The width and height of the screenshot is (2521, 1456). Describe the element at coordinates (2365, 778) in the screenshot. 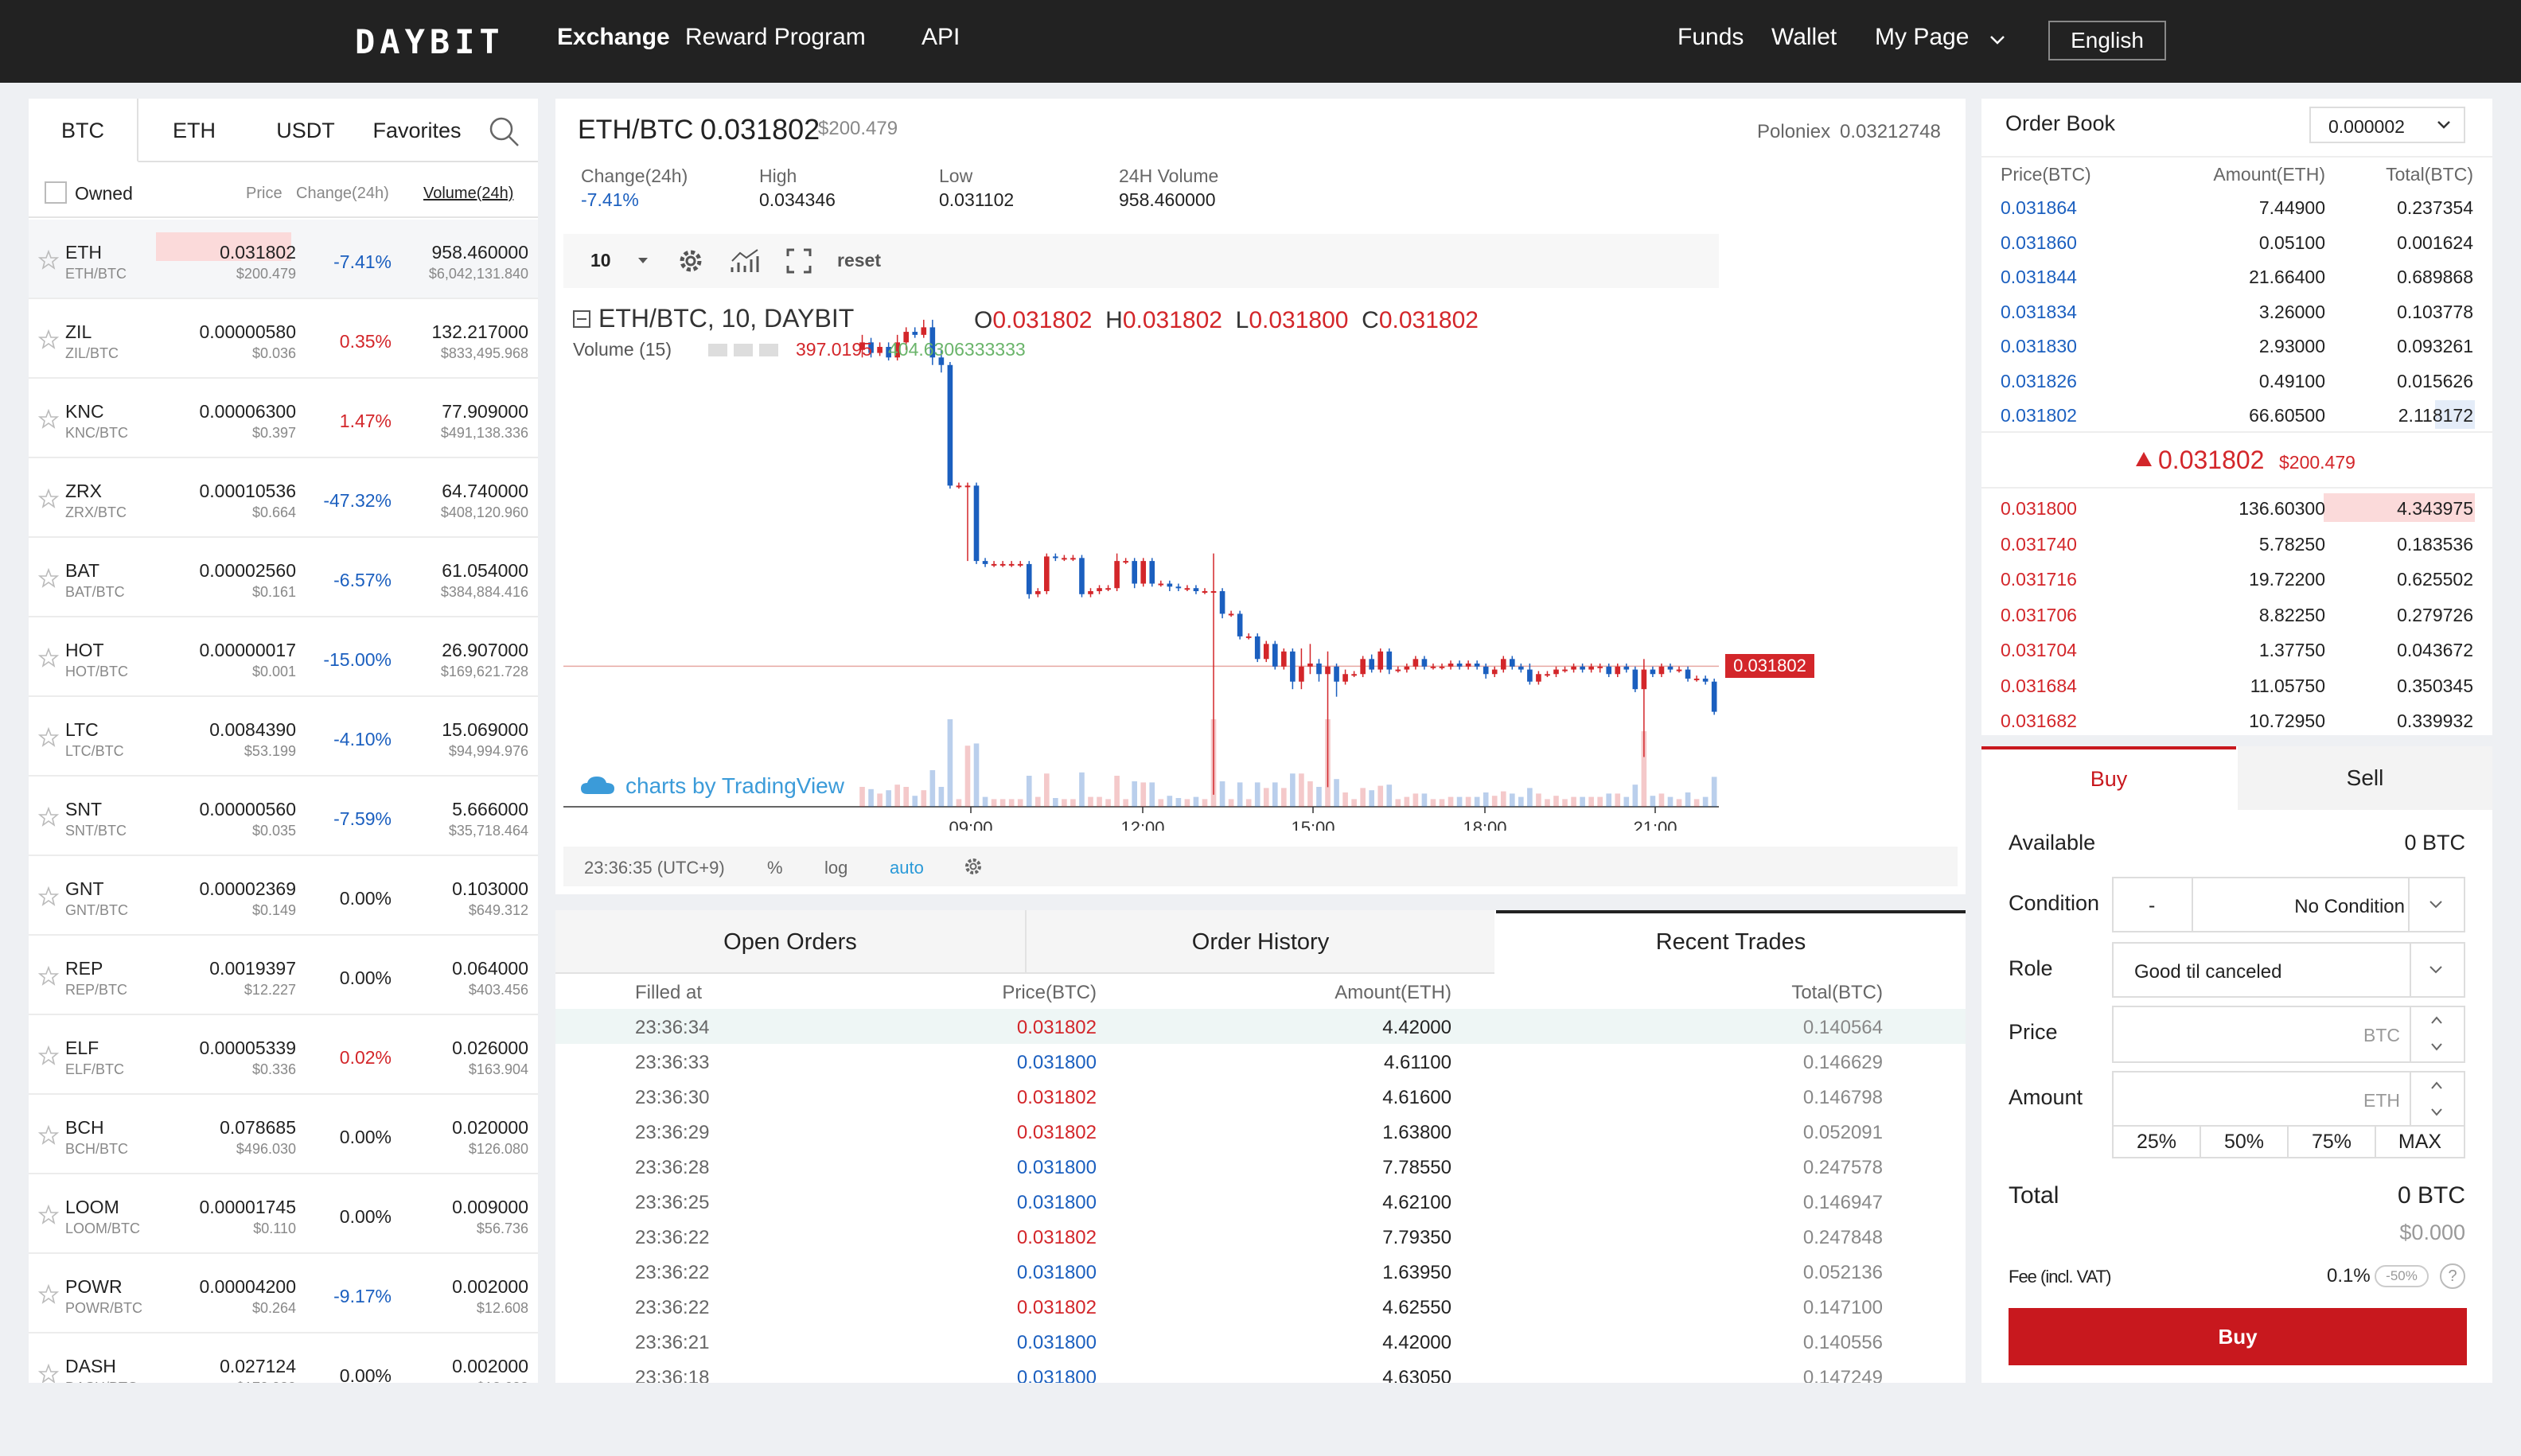

I see `tab-sell: Sell` at that location.